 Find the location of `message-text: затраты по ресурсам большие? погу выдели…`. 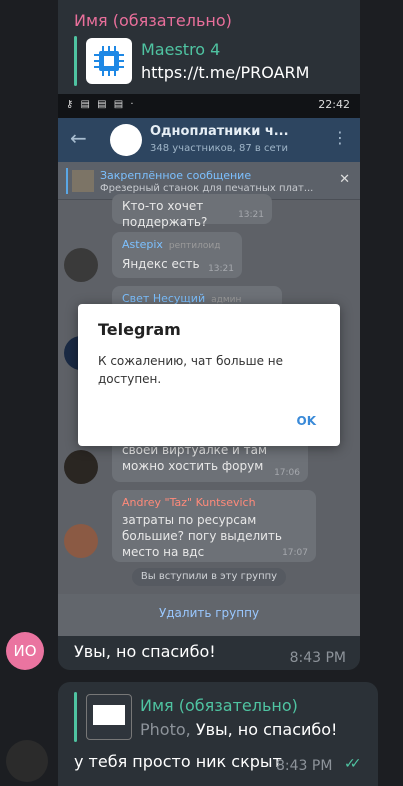

message-text: затраты по ресурсам большие? погу выдели… is located at coordinates (202, 536).